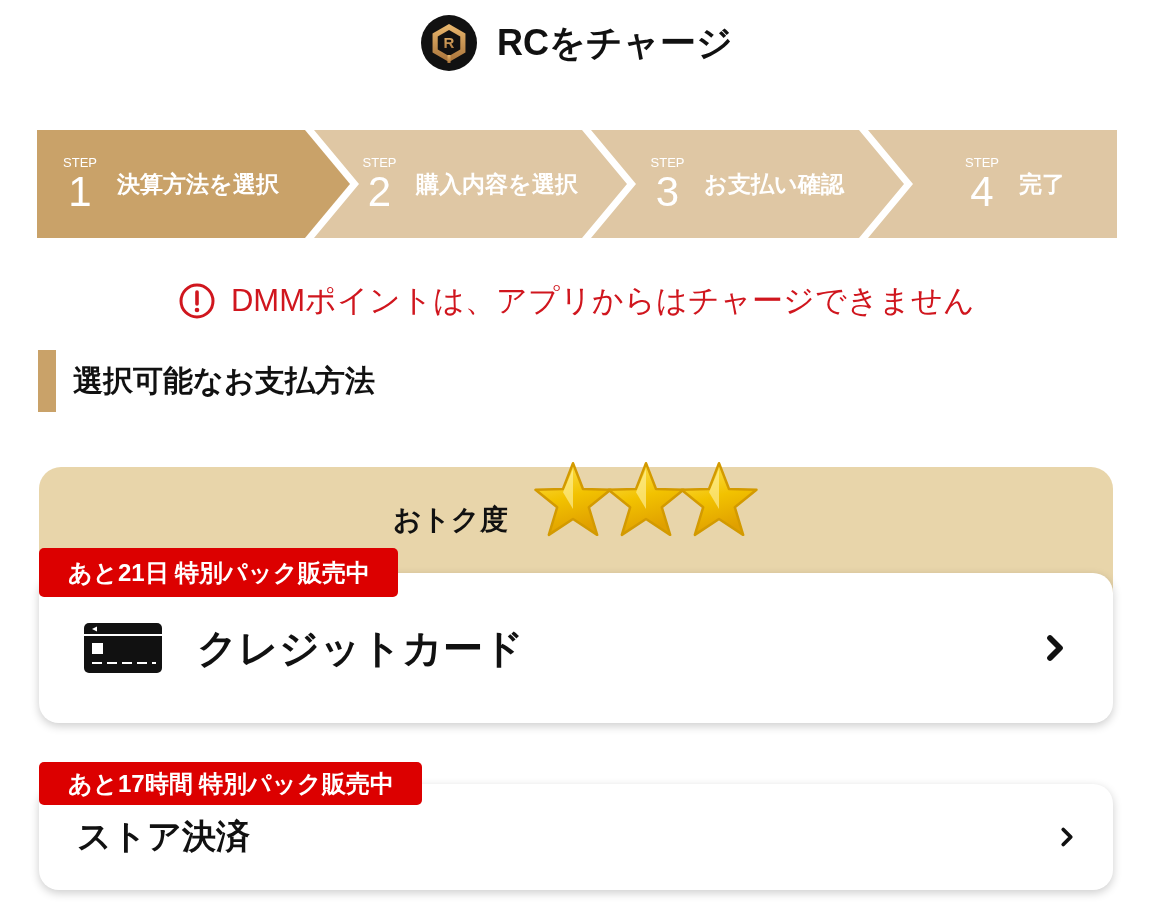 The height and width of the screenshot is (913, 1150). I want to click on alert-icon, so click(196, 301).